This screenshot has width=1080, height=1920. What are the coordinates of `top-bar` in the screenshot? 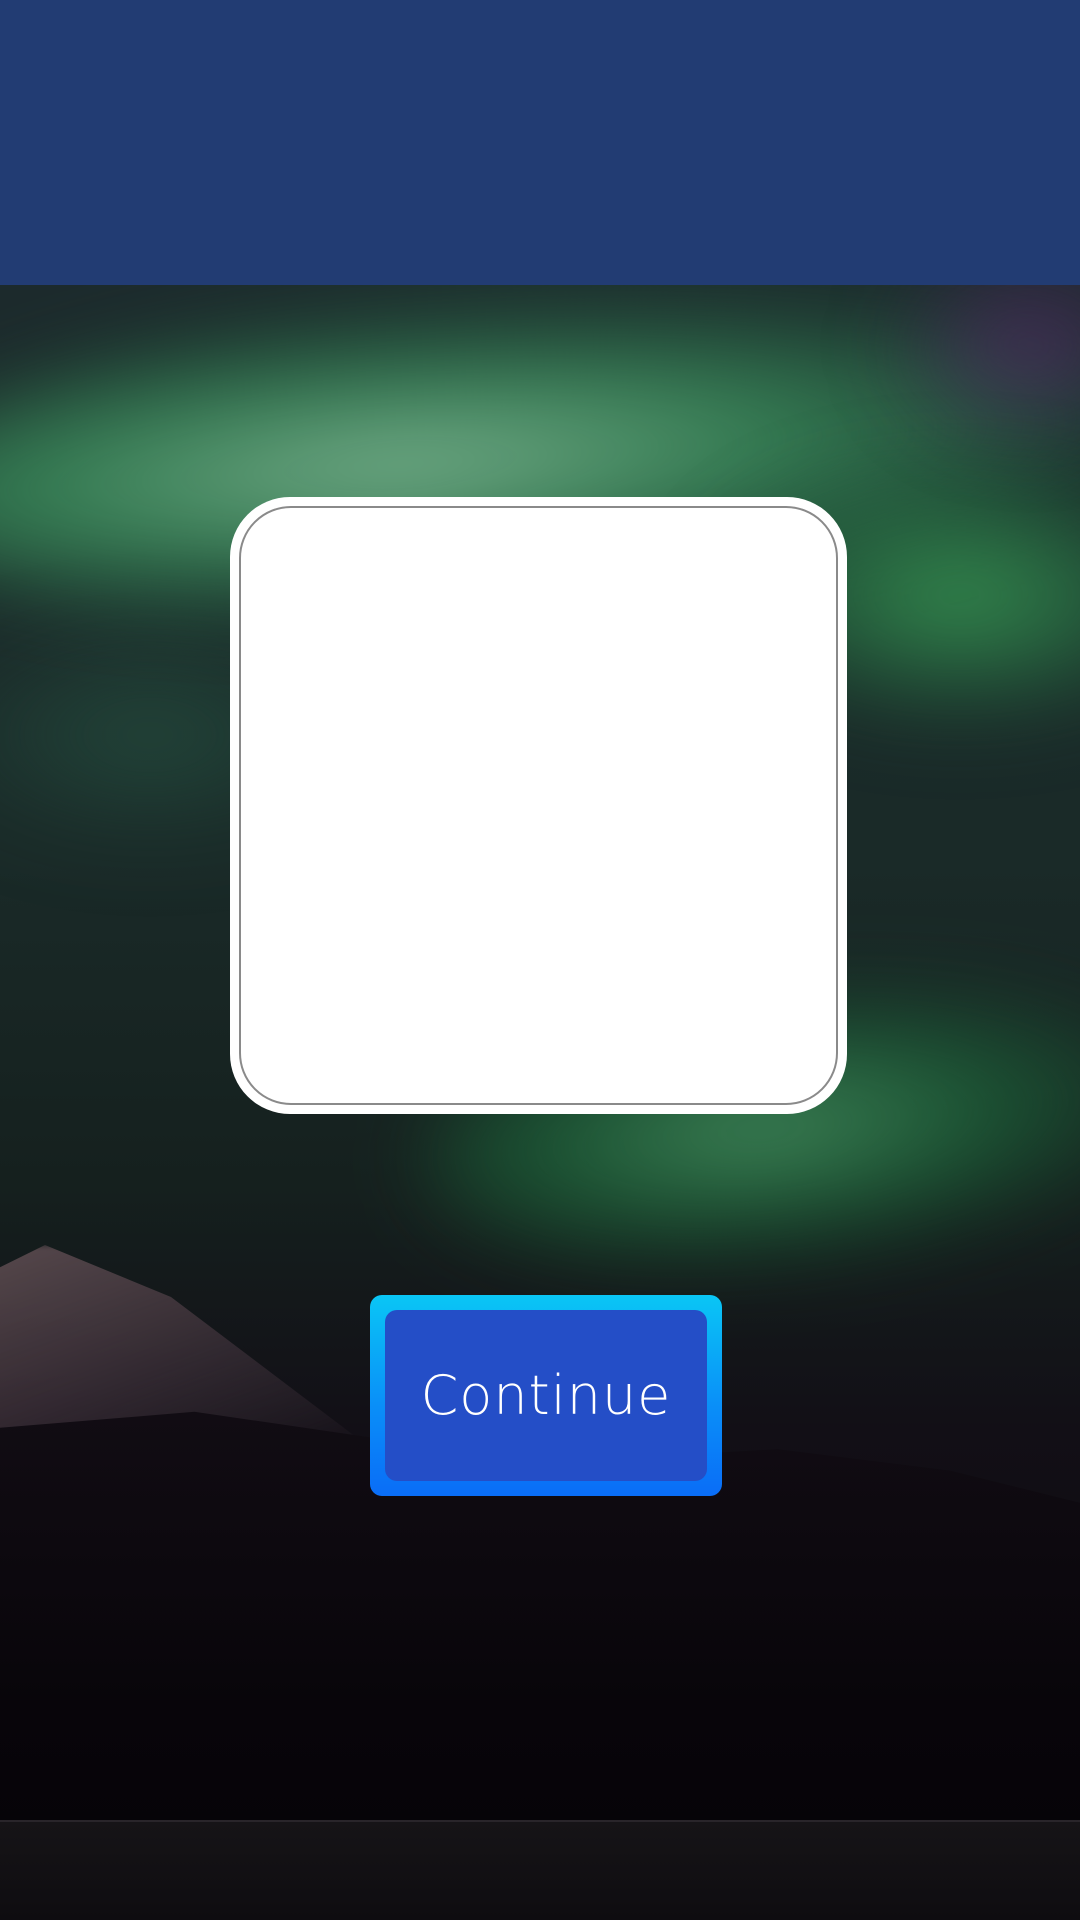 It's located at (540, 142).